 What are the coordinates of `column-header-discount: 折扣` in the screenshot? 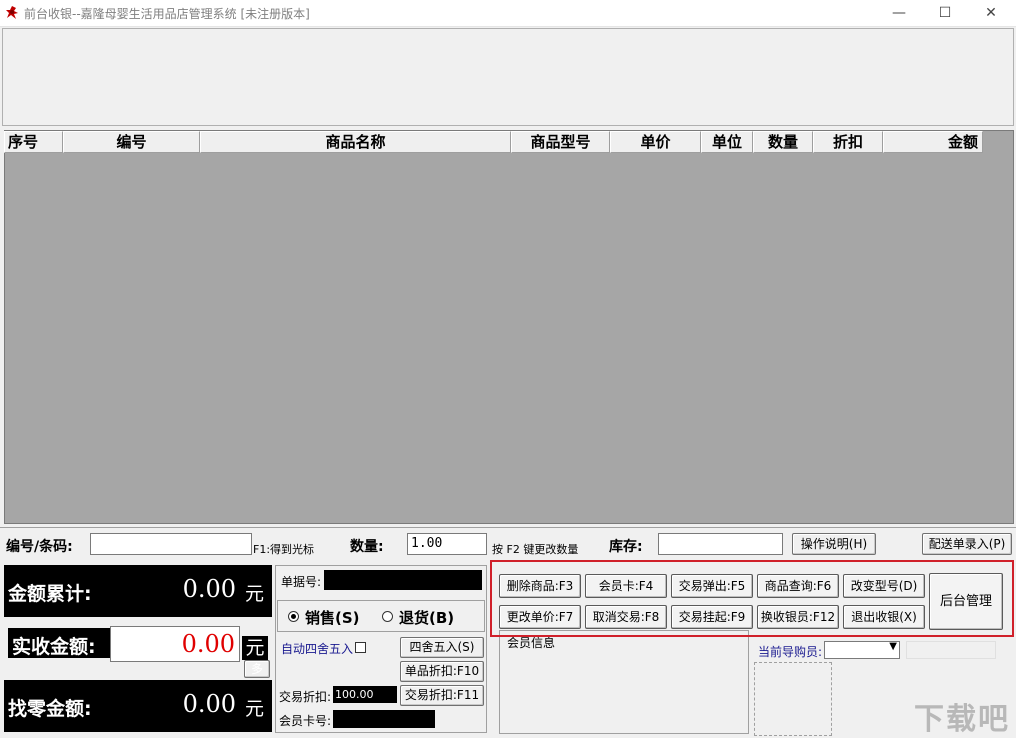 It's located at (848, 142).